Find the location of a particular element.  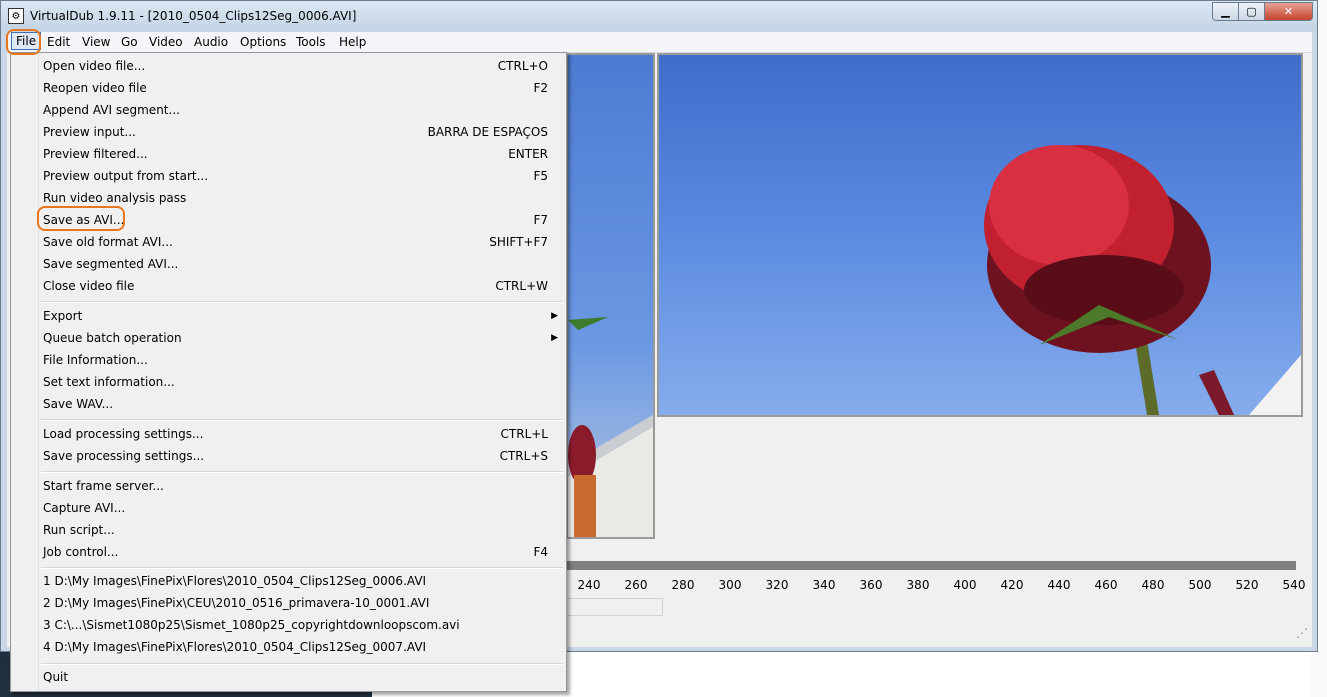

menu-item-queue-batch-operation: Queue batch operation ▶ is located at coordinates (300, 338).